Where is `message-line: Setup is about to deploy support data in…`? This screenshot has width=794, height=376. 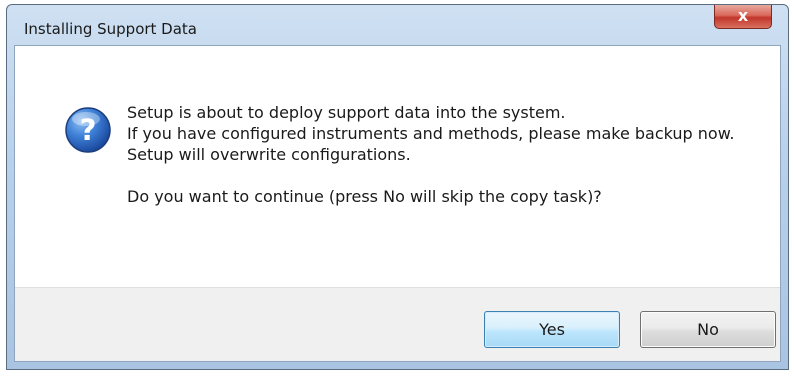 message-line: Setup is about to deploy support data in… is located at coordinates (346, 112).